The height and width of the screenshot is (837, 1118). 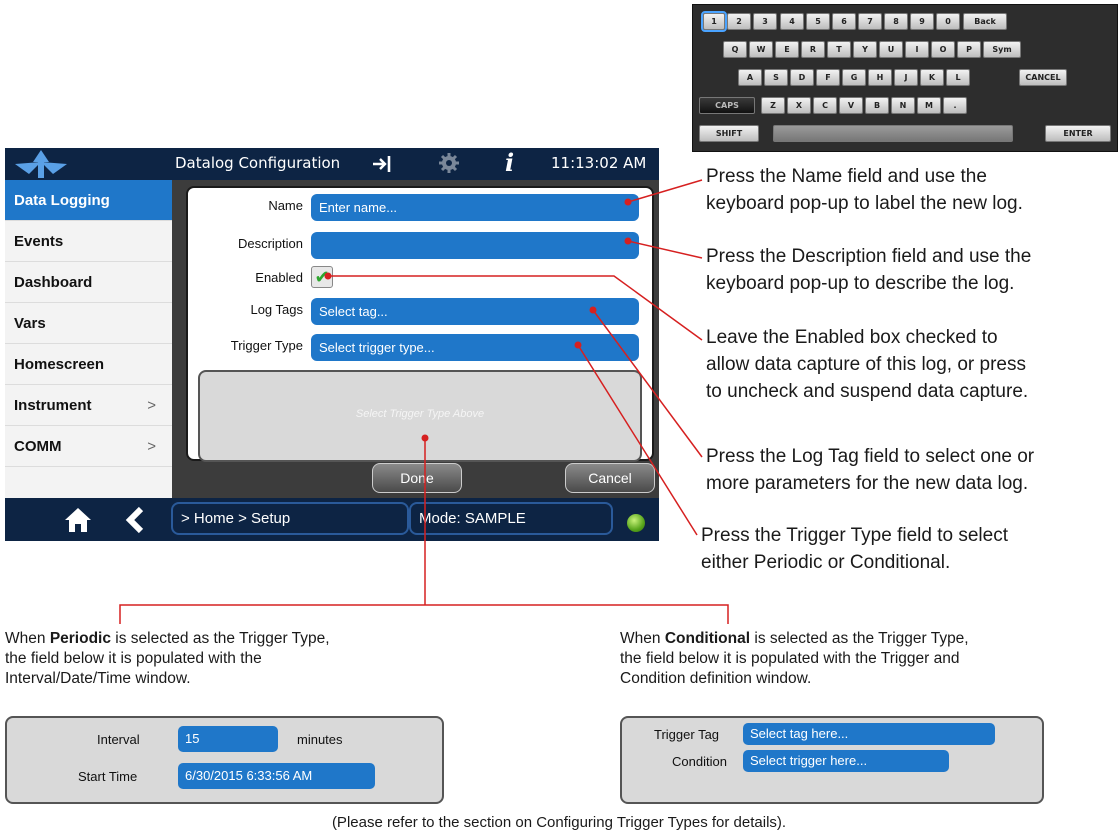 What do you see at coordinates (133, 658) in the screenshot?
I see `description-line: the field below it is populated with the` at bounding box center [133, 658].